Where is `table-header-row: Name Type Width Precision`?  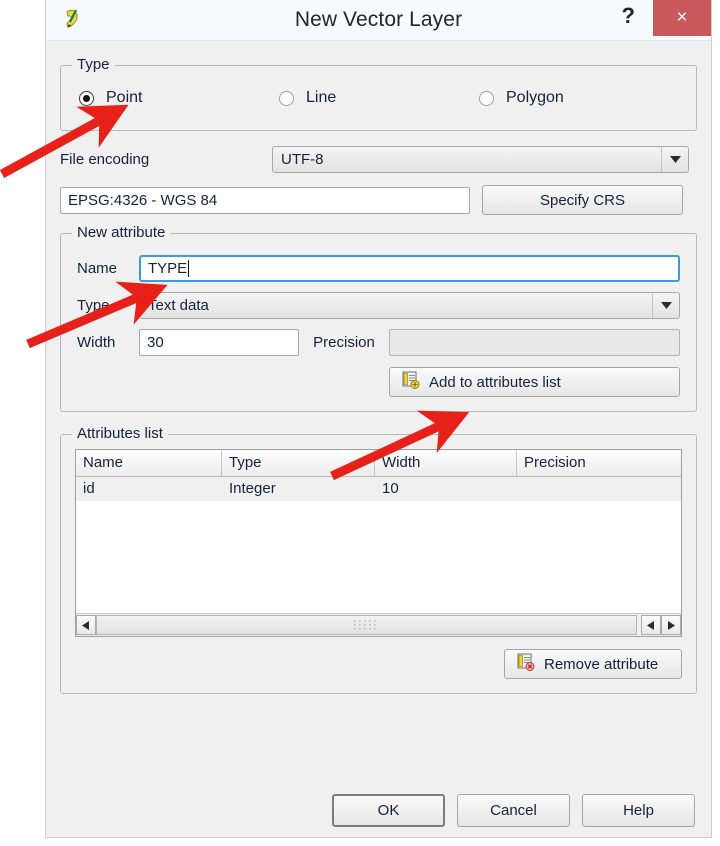 table-header-row: Name Type Width Precision is located at coordinates (378, 463).